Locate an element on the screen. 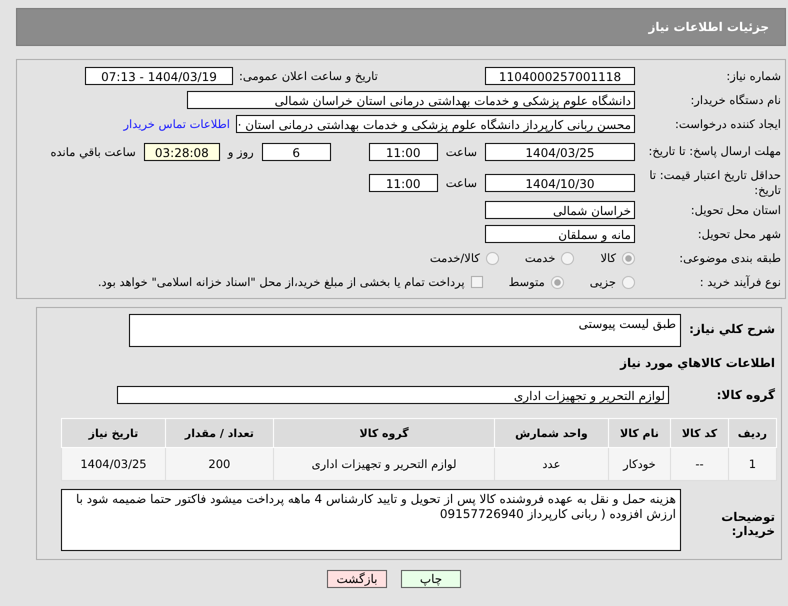 The image size is (788, 606). table-cell: 200 is located at coordinates (219, 464).